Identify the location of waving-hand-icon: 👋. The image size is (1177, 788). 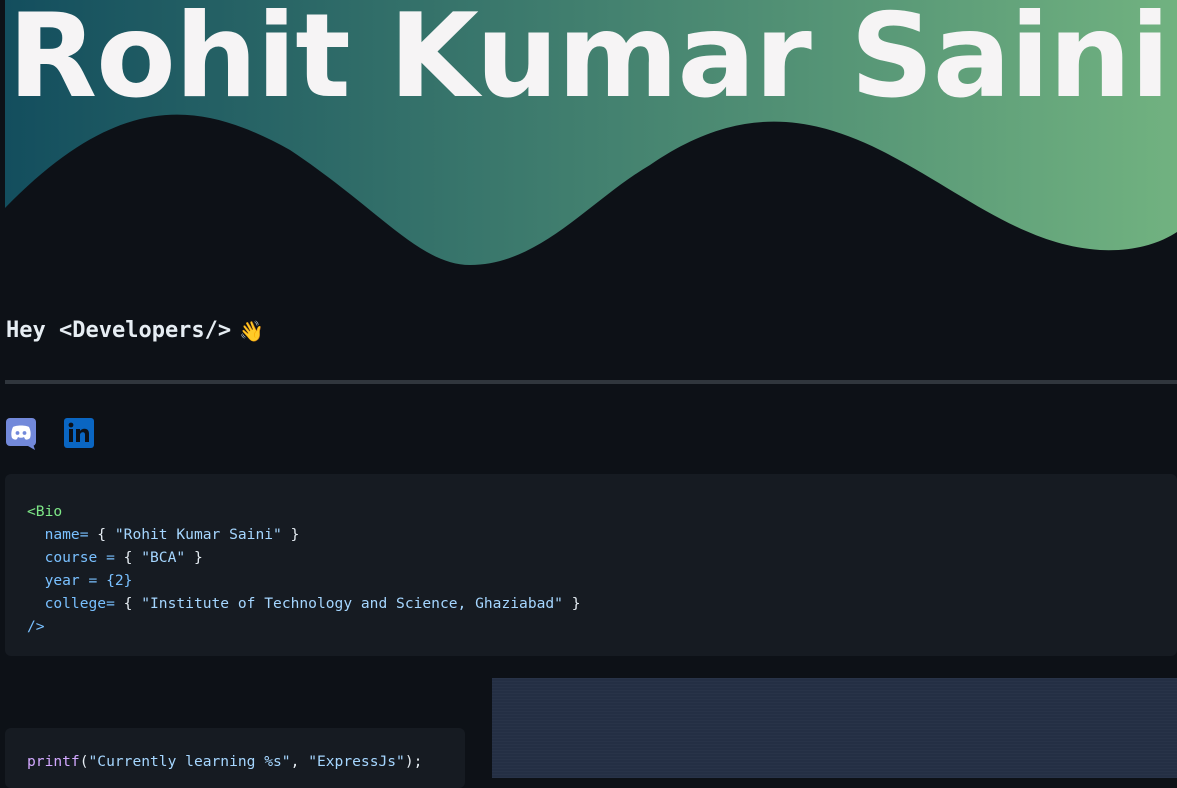
(252, 330).